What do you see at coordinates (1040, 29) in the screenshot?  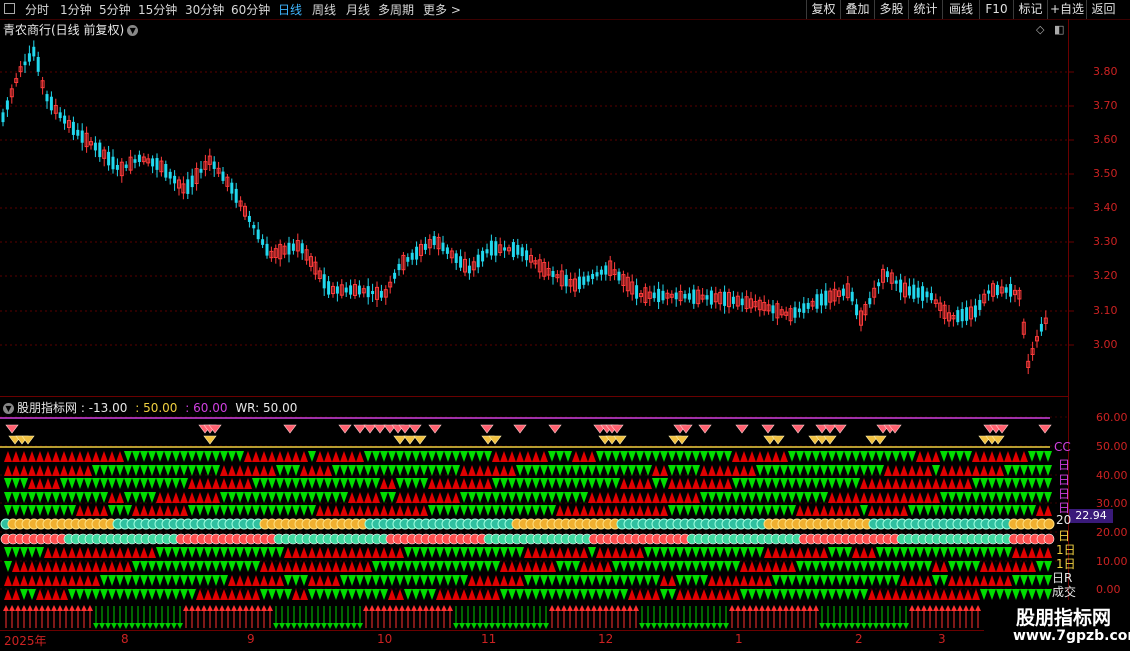 I see `diamond-icon: ◇` at bounding box center [1040, 29].